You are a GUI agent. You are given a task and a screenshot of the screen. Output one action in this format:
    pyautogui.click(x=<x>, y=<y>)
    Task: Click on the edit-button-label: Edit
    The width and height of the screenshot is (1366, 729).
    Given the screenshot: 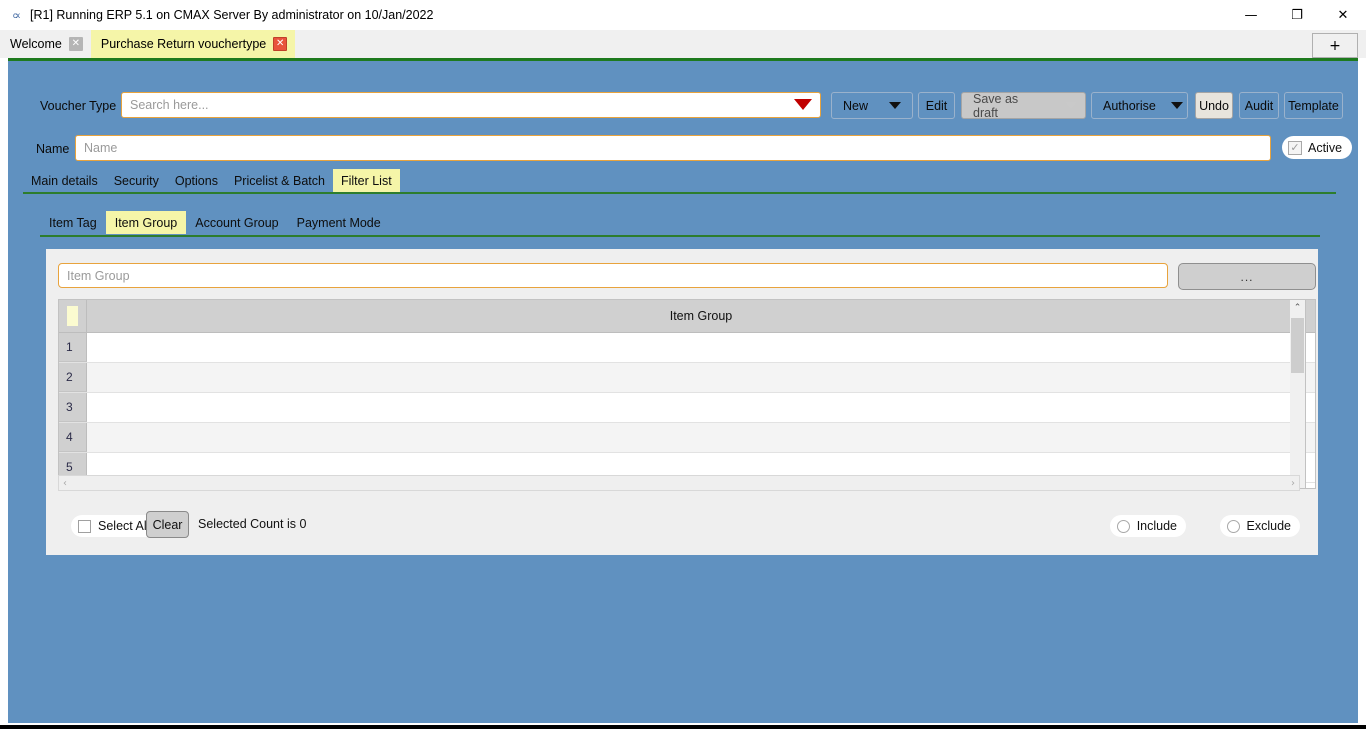 What is the action you would take?
    pyautogui.click(x=936, y=105)
    